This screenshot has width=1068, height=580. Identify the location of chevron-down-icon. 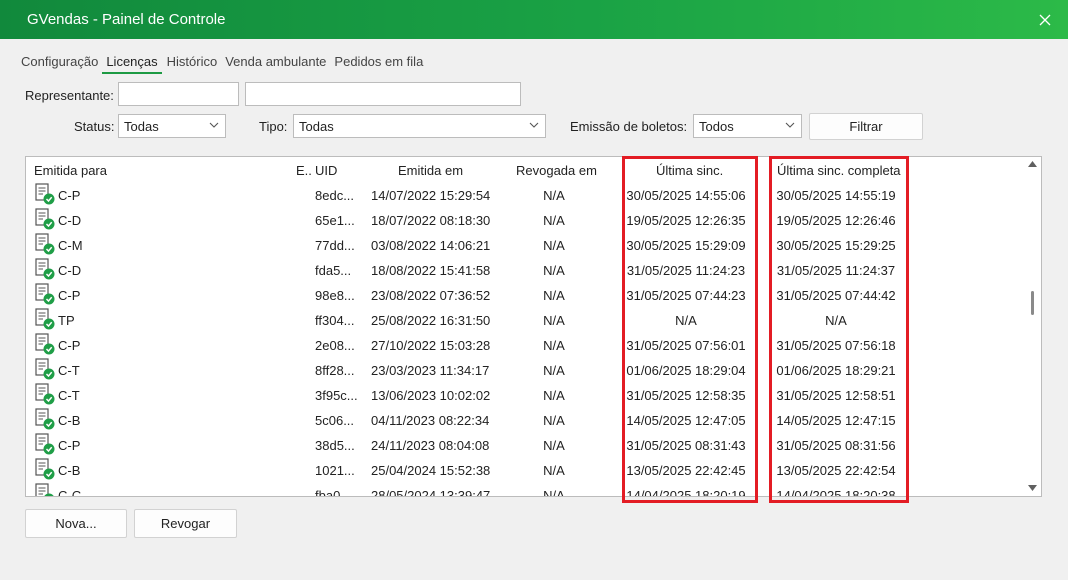
(790, 125).